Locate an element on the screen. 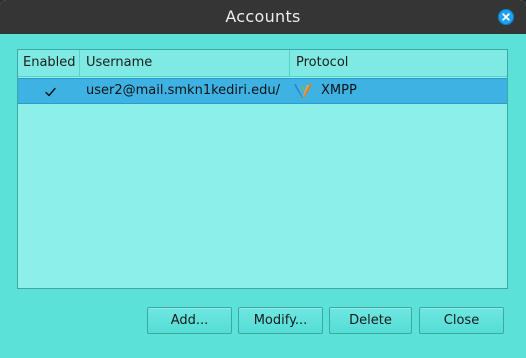 This screenshot has height=358, width=526. protocol-cell: XMPP is located at coordinates (339, 90).